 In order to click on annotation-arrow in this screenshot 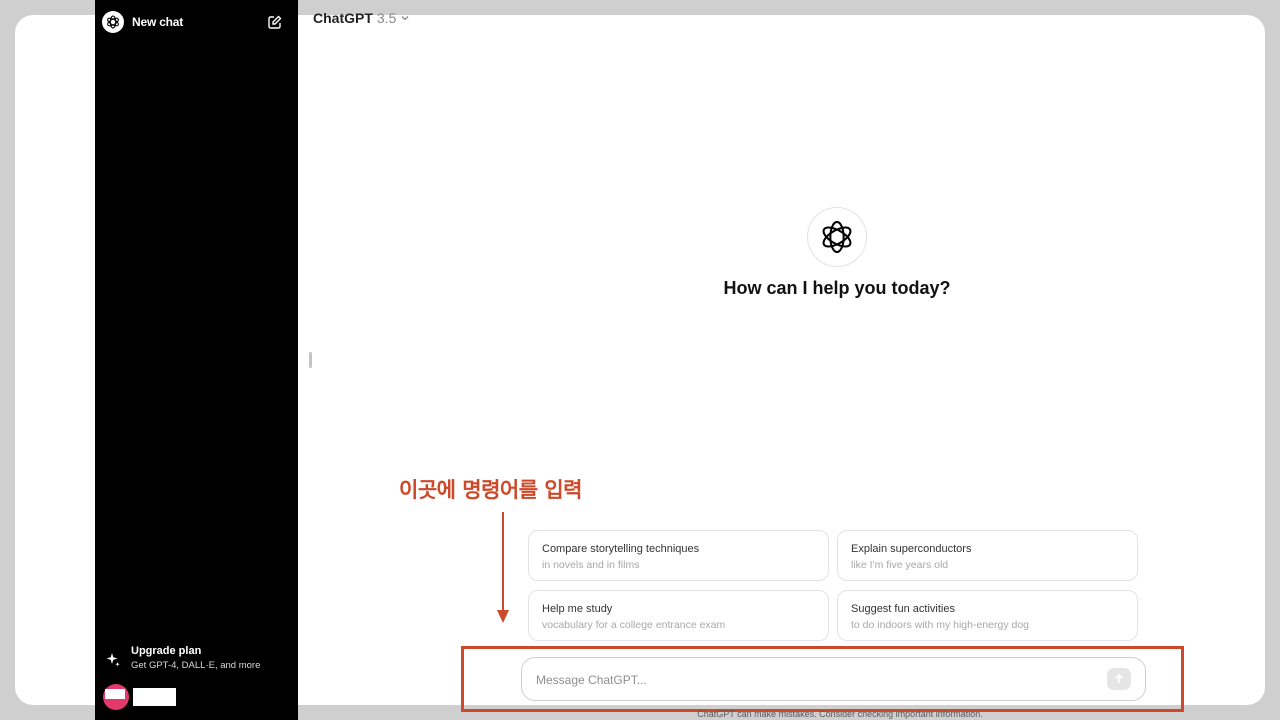, I will do `click(503, 562)`.